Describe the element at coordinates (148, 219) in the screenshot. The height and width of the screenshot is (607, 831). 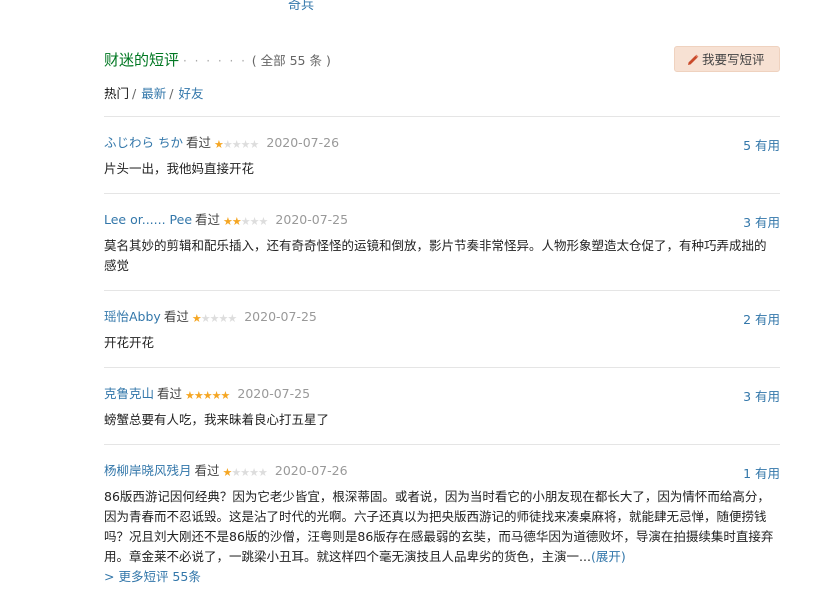
I see `comment-username: Lee or...... Pee` at that location.